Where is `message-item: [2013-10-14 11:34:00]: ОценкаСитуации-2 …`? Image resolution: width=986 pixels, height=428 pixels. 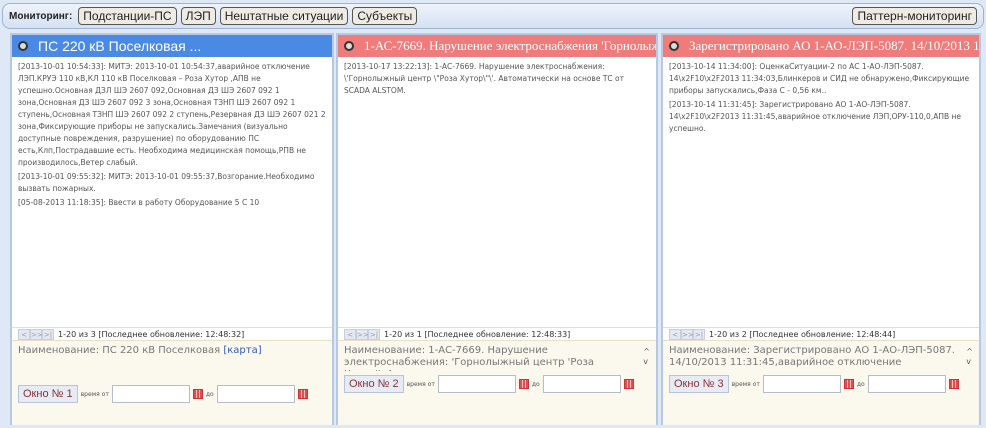
message-item: [2013-10-14 11:34:00]: ОценкаСитуации-2 … is located at coordinates (819, 78).